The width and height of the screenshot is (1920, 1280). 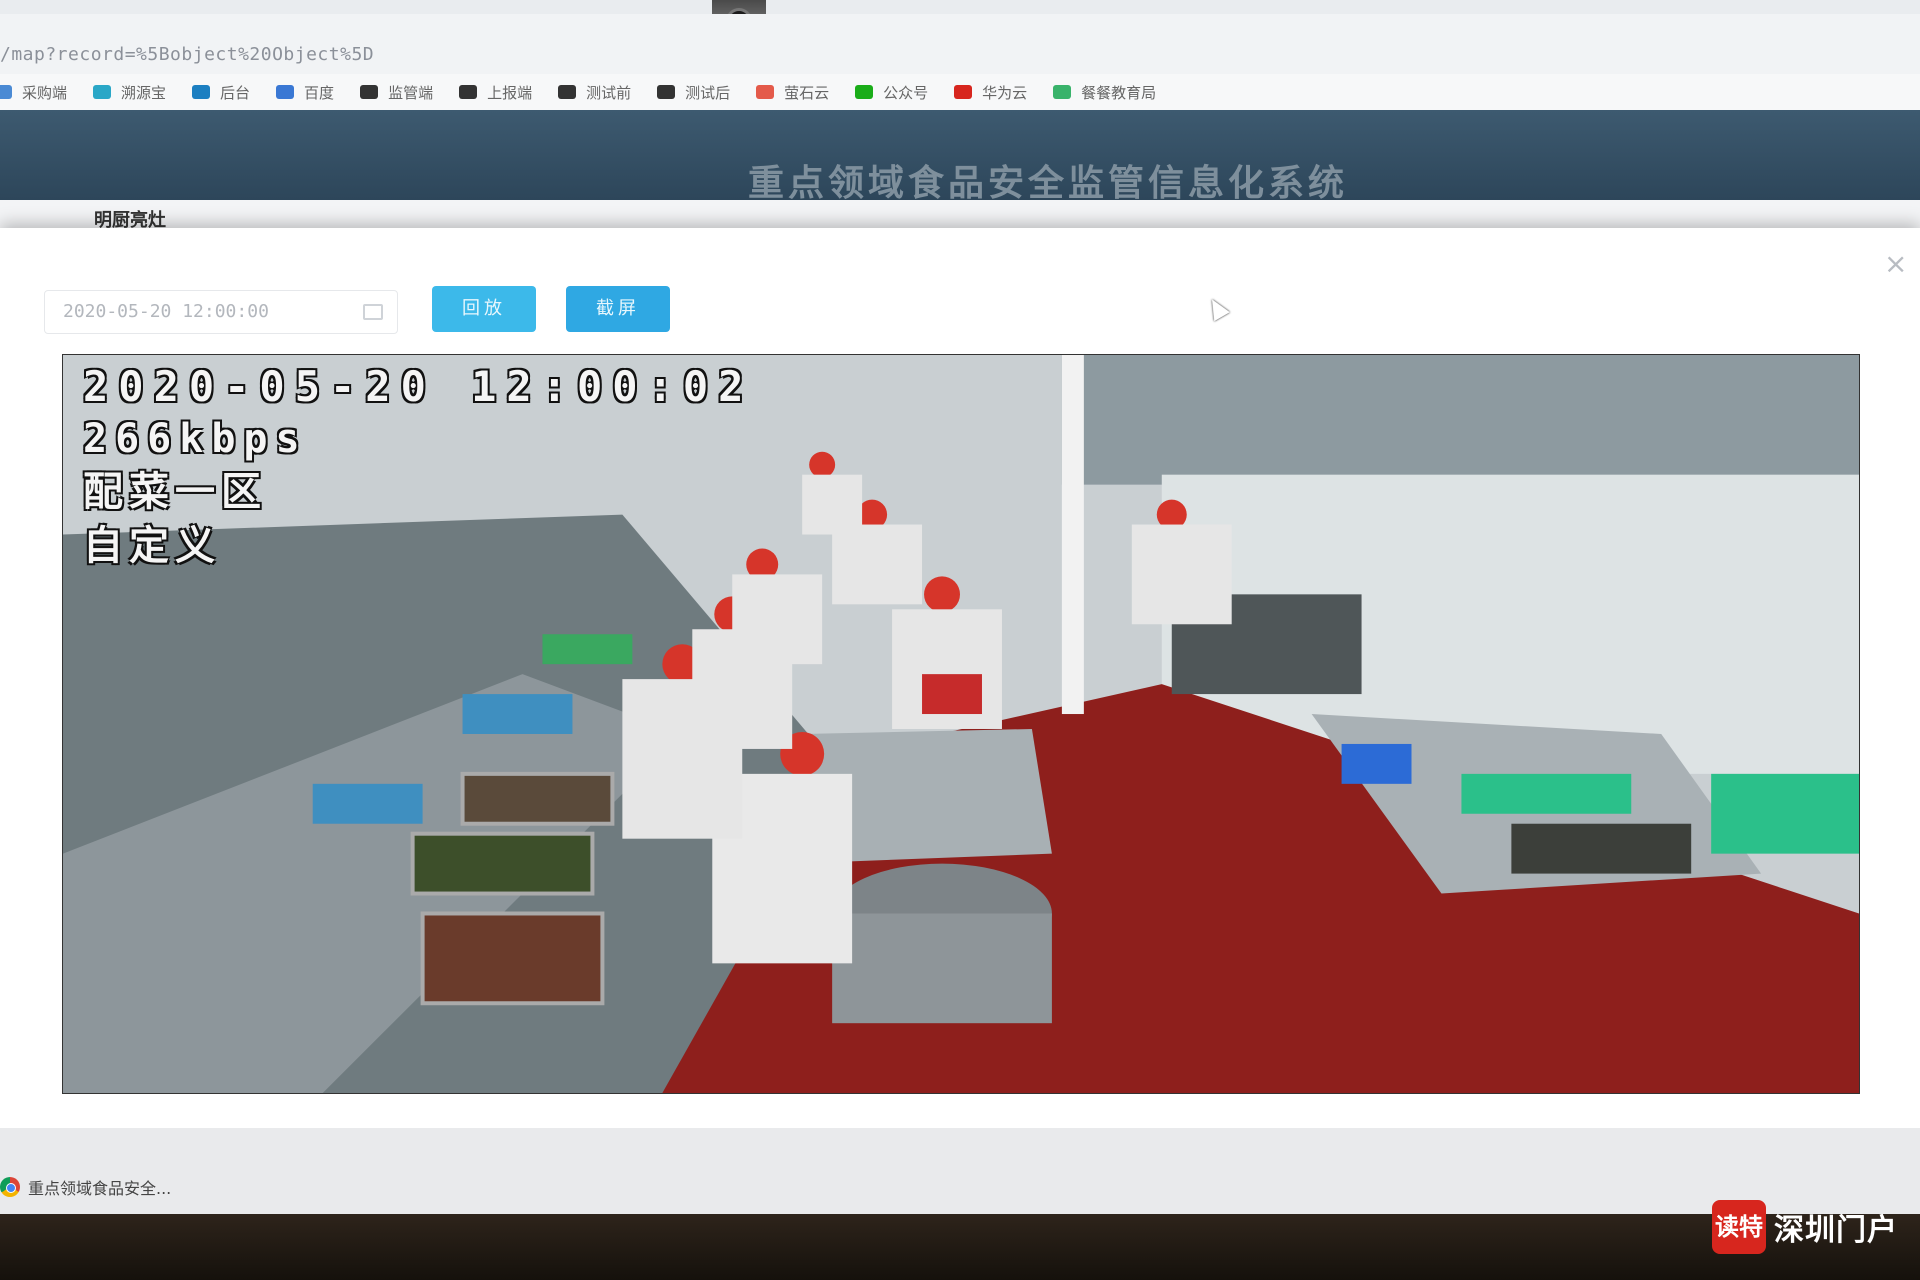 What do you see at coordinates (418, 467) in the screenshot?
I see `video-osd: 2020-05-20 12:00:02 266kbps 配菜一区 自定义` at bounding box center [418, 467].